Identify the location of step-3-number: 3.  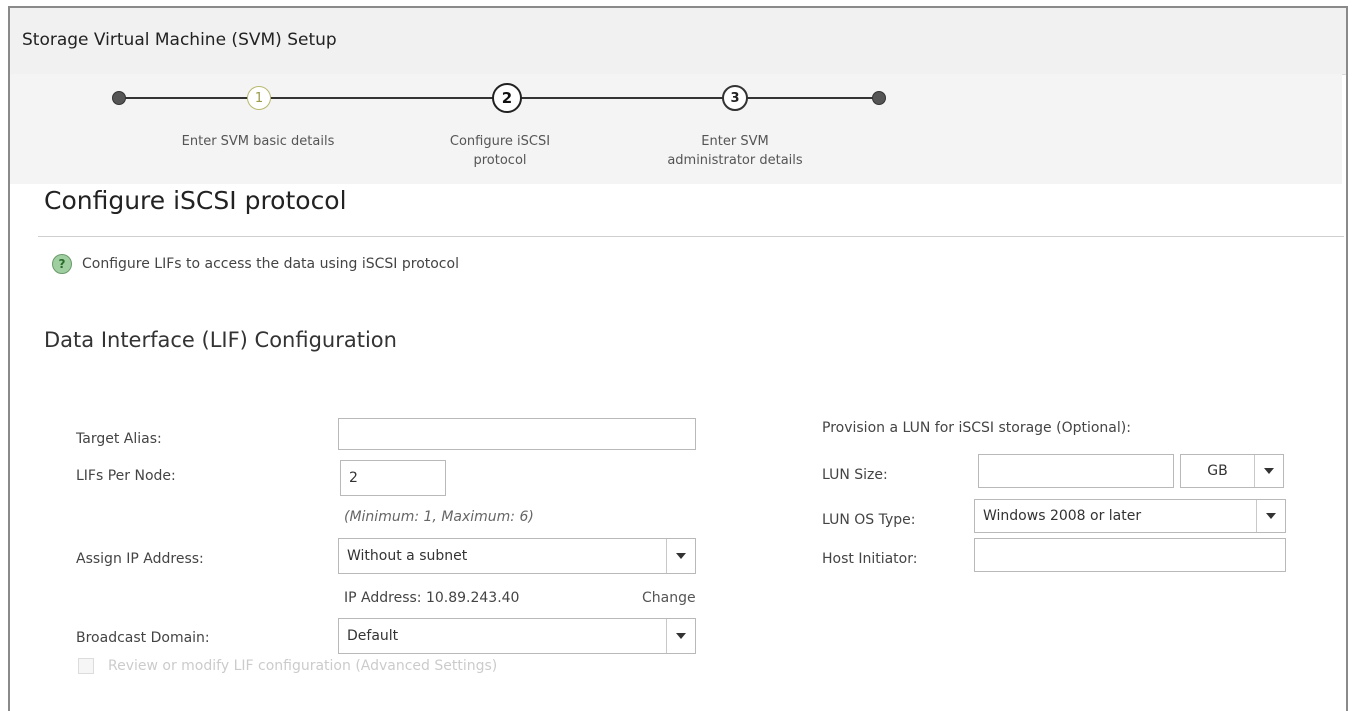
(735, 98).